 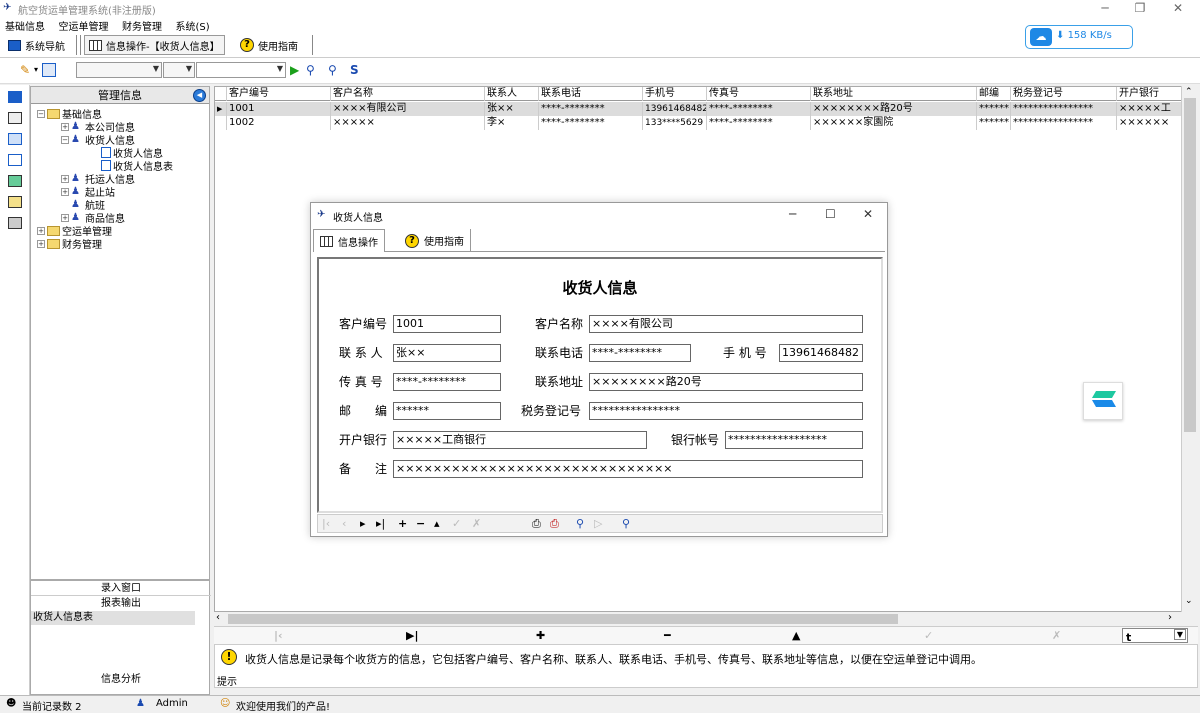 I want to click on insert-record-icon: +, so click(x=402, y=523).